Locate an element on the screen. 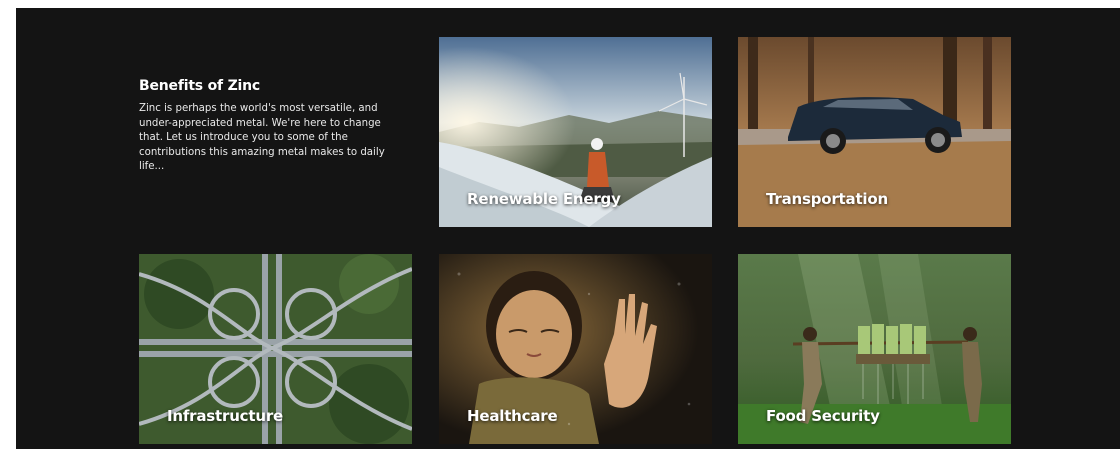  card-healthcare: Healthcare is located at coordinates (575, 349).